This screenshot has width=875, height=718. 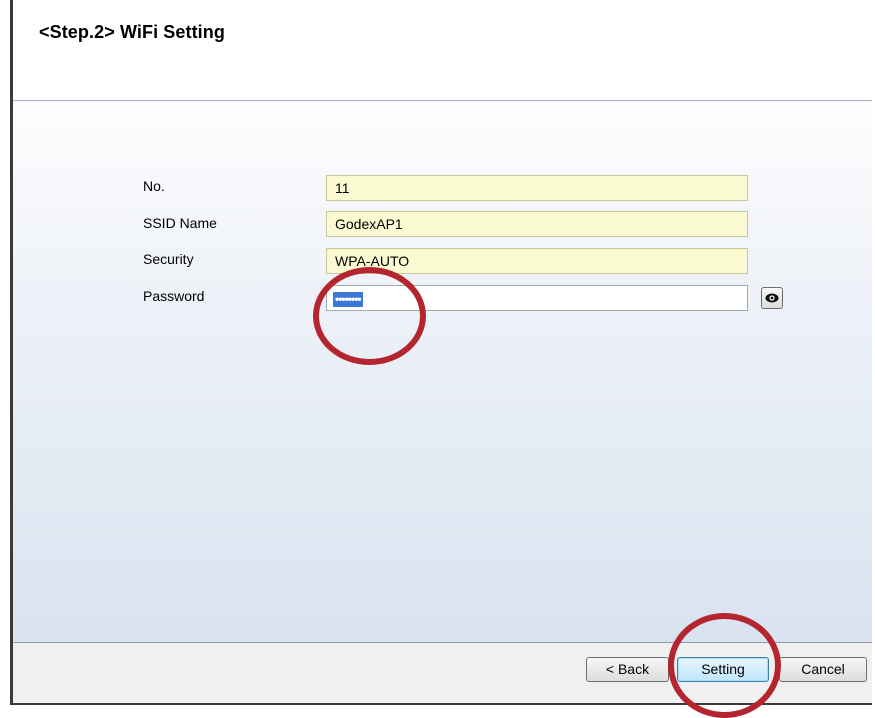 What do you see at coordinates (627, 669) in the screenshot?
I see `back-button: < Back` at bounding box center [627, 669].